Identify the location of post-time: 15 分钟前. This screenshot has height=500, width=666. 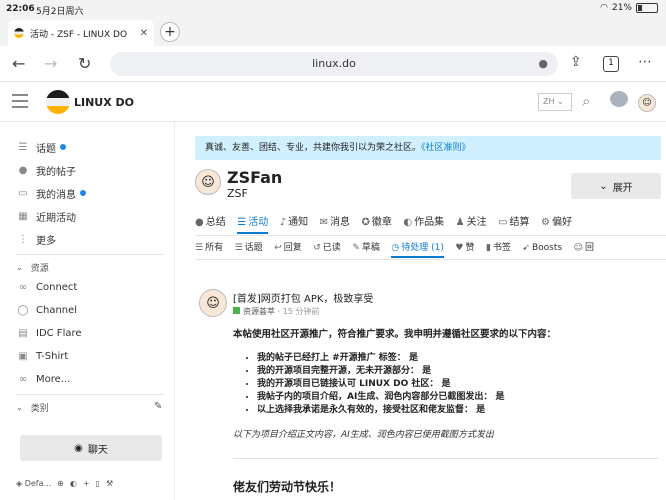
(301, 311).